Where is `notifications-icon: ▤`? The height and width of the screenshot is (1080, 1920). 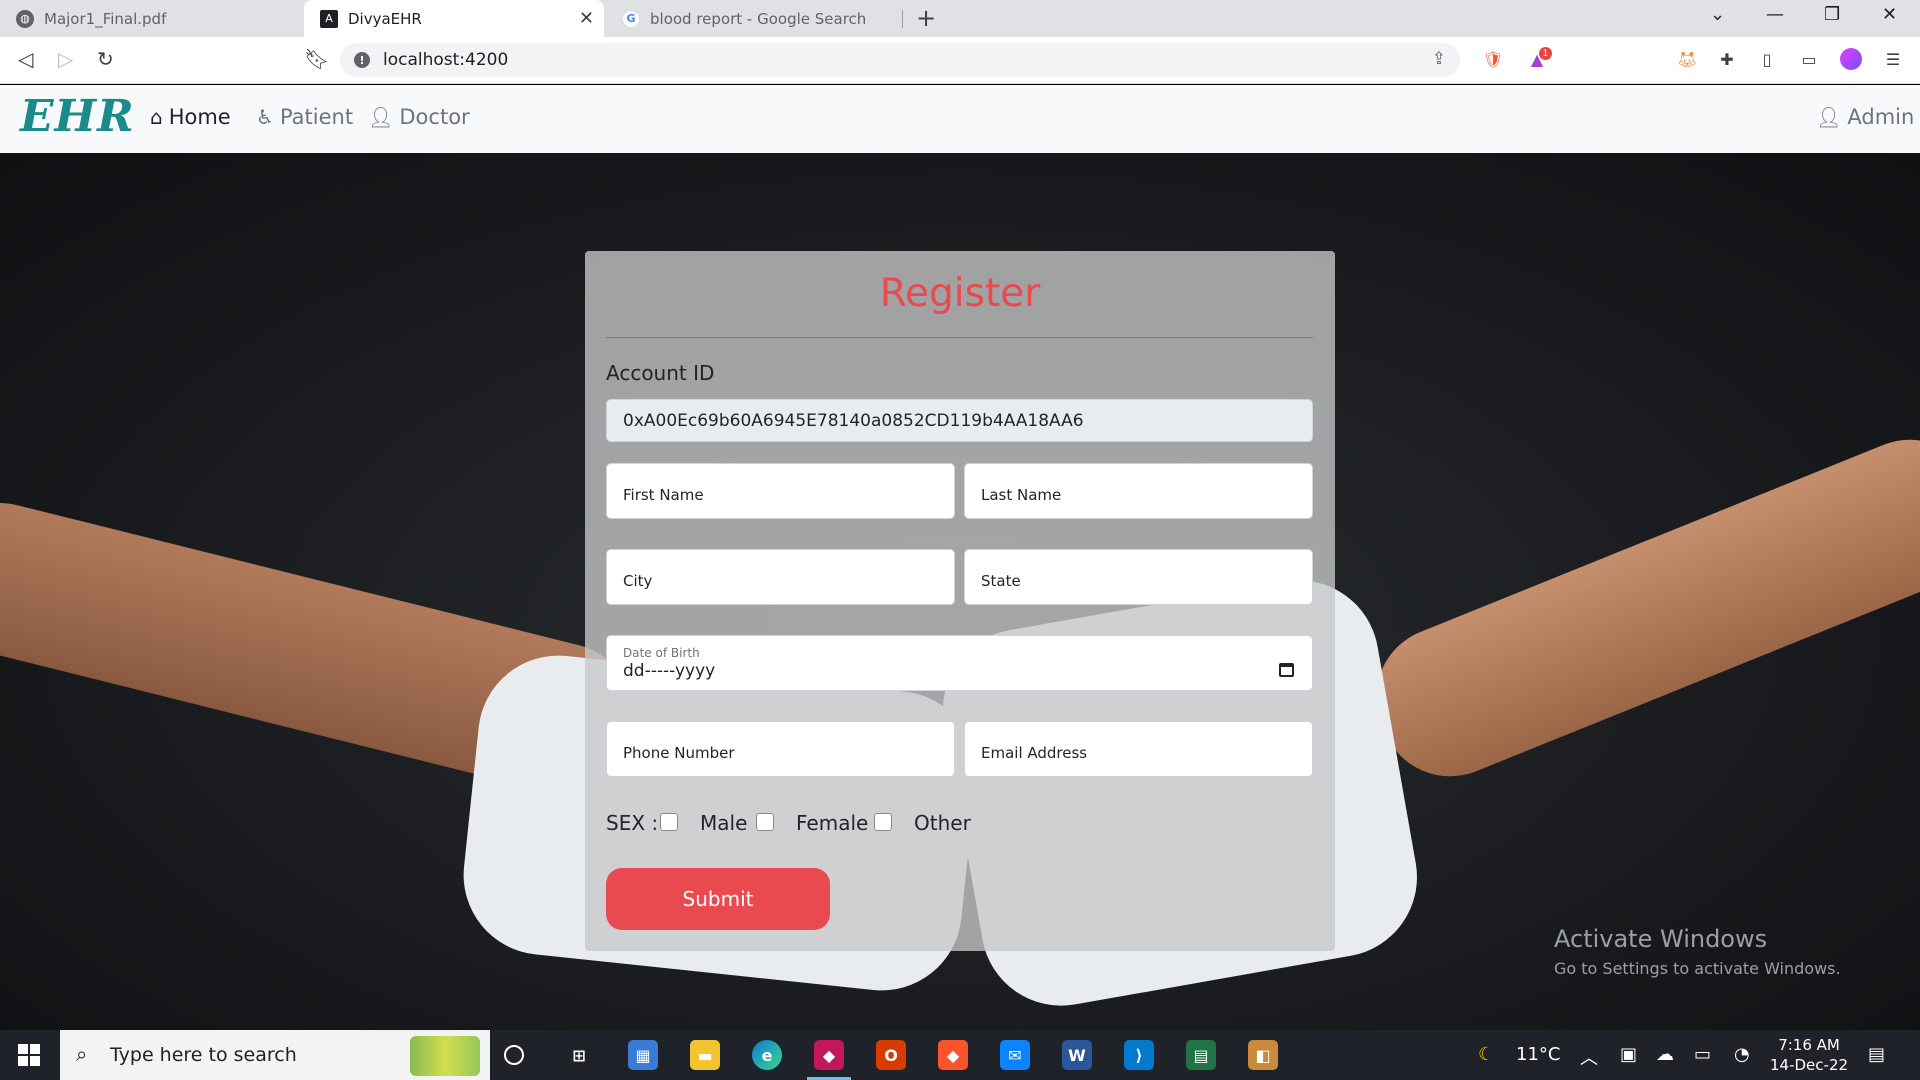 notifications-icon: ▤ is located at coordinates (1876, 1054).